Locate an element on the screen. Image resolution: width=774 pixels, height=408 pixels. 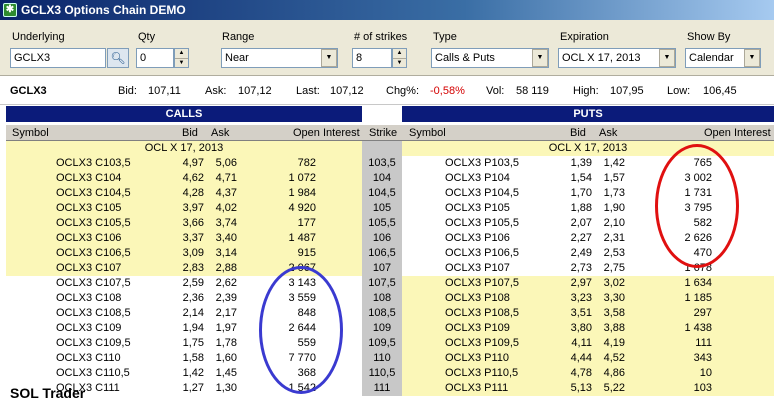
table-row: OCLX3 P109 3,80 3,88 1 438 is located at coordinates (588, 328).